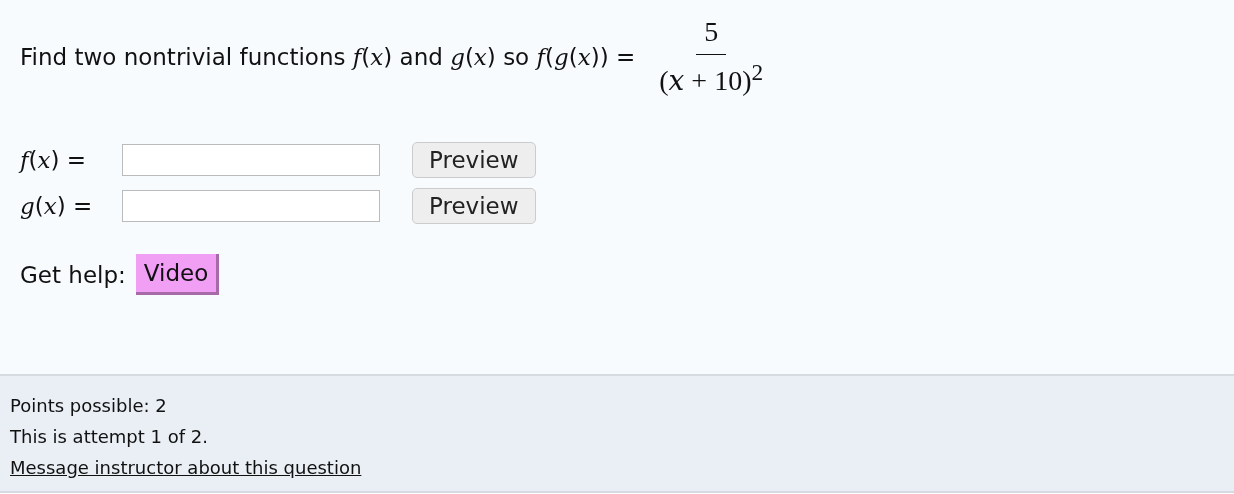 The width and height of the screenshot is (1234, 494). I want to click on message-instructor-link: Message instructor about this question, so click(186, 467).